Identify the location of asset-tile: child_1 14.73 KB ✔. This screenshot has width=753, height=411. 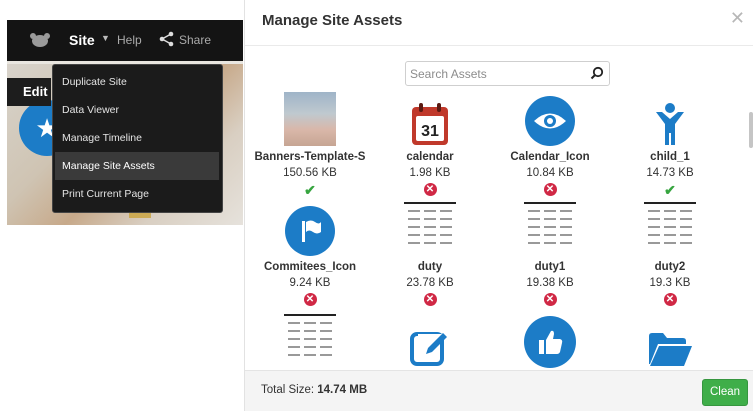
(670, 144).